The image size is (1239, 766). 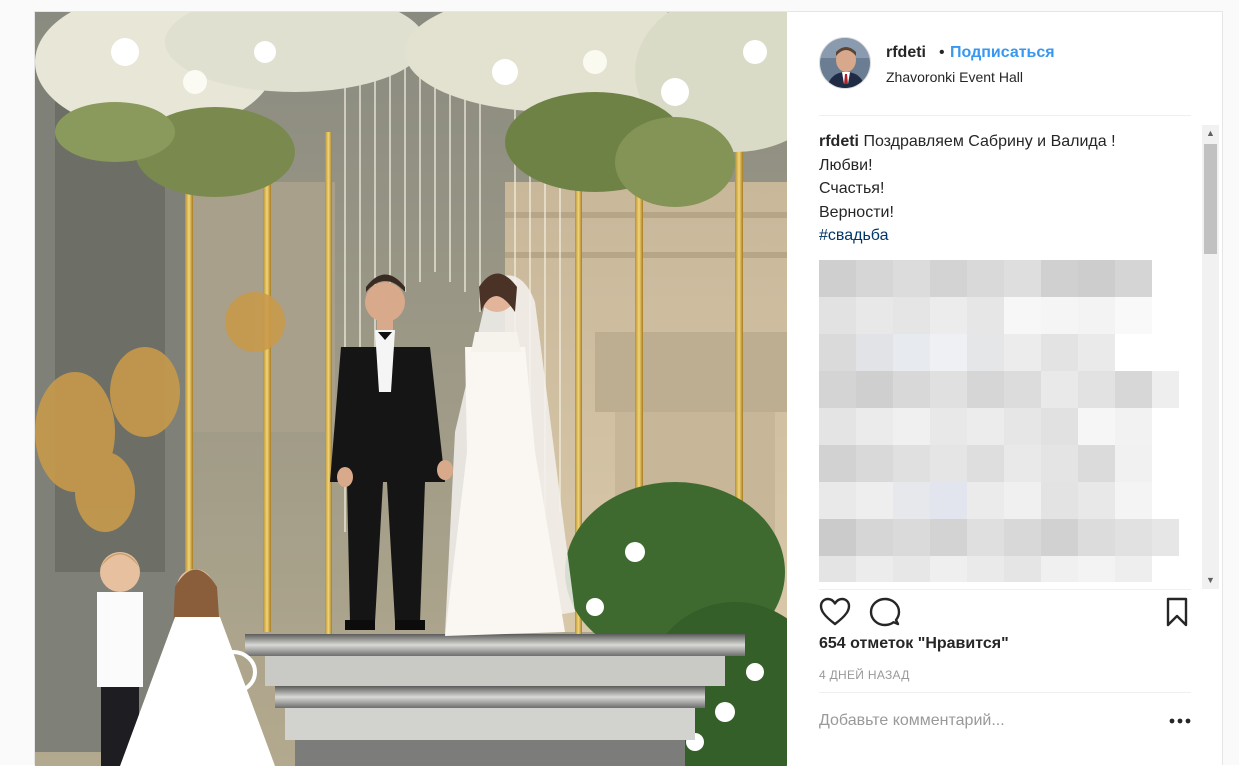 What do you see at coordinates (914, 644) in the screenshot?
I see `likes-count: 654 отметок "Нравится"` at bounding box center [914, 644].